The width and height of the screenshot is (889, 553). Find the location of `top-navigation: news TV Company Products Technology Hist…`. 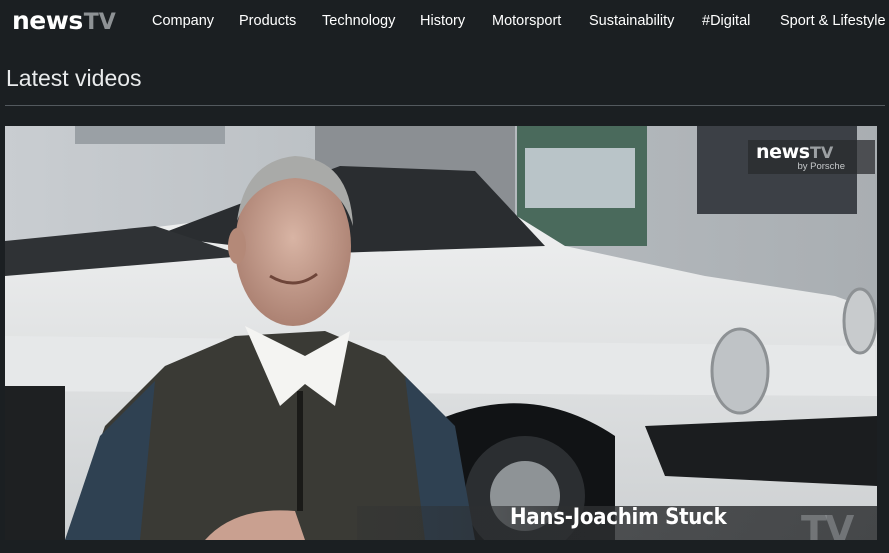

top-navigation: news TV Company Products Technology Hist… is located at coordinates (444, 22).